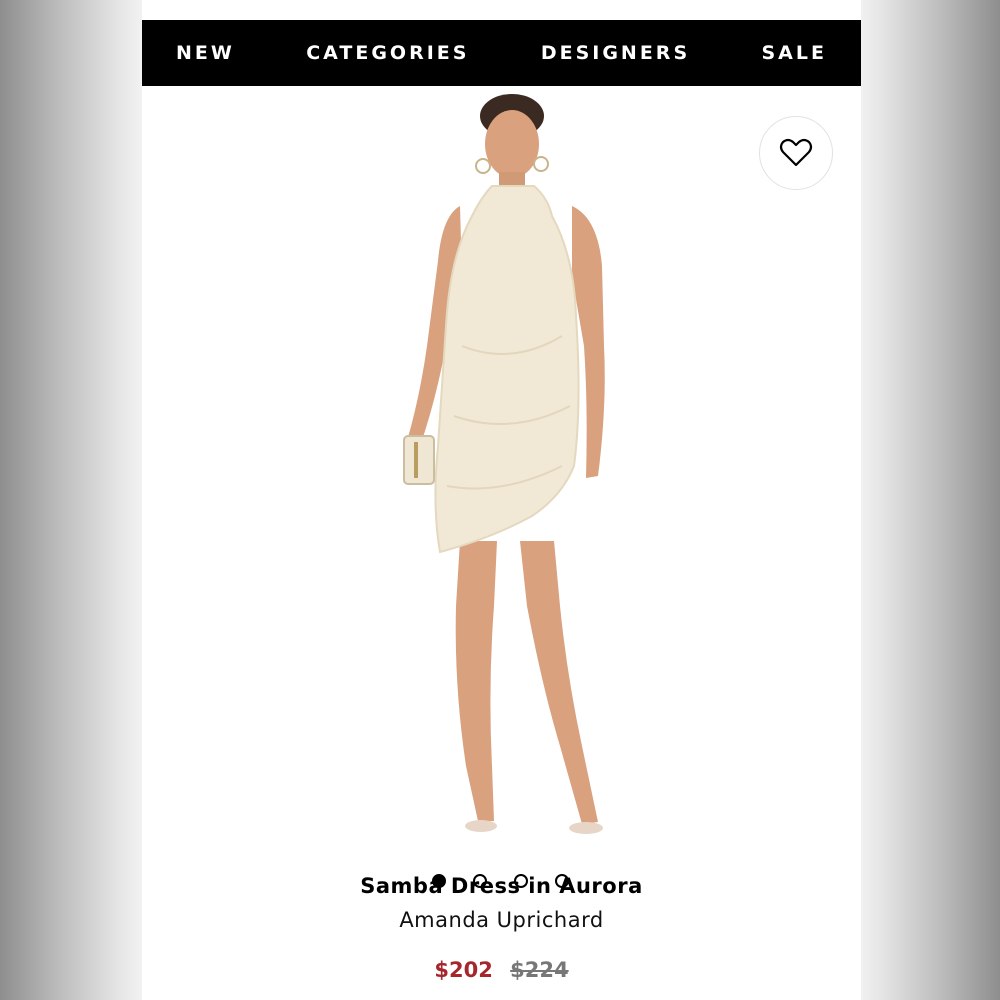  What do you see at coordinates (205, 53) in the screenshot?
I see `nav-item-new: NEW` at bounding box center [205, 53].